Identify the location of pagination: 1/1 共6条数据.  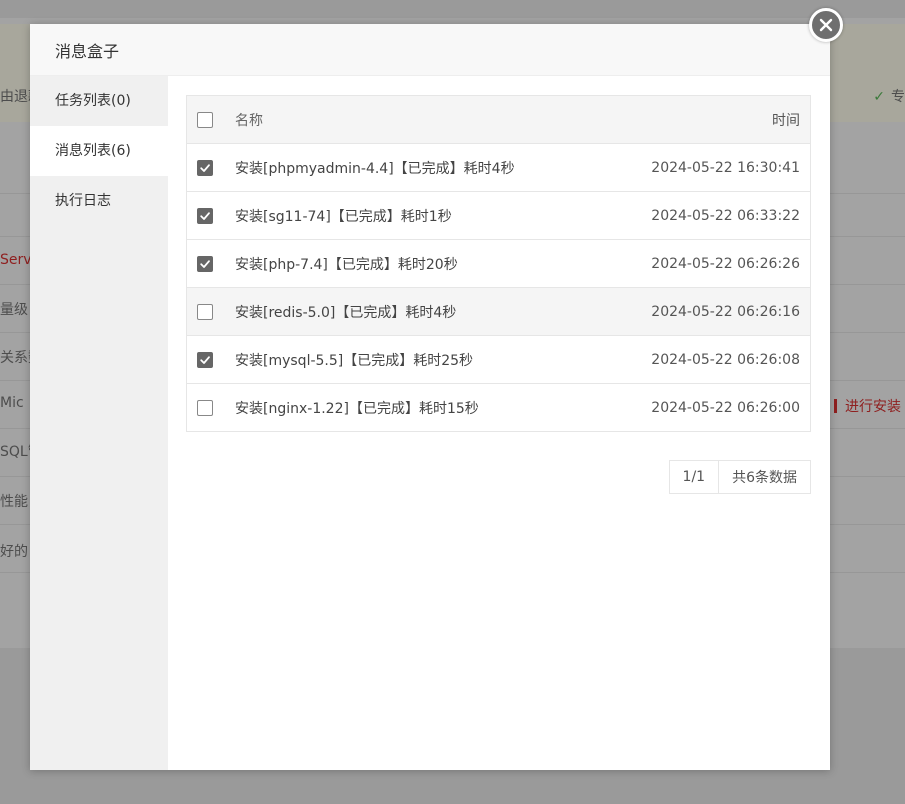
(739, 477).